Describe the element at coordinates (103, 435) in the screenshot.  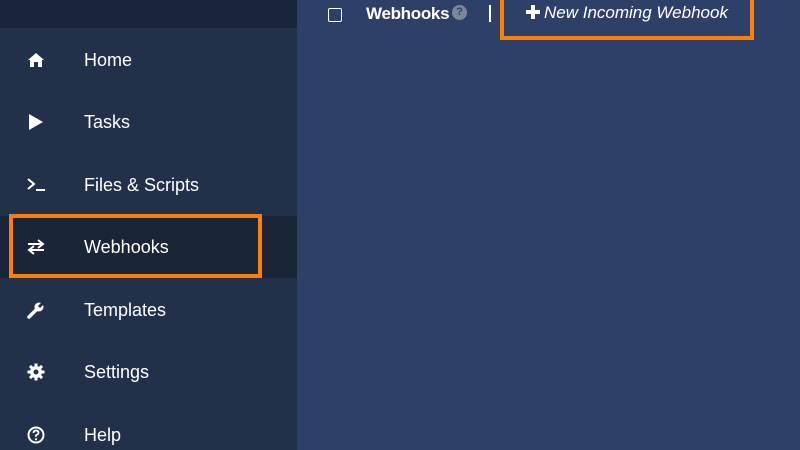
I see `sidebar-item-label: Help` at that location.